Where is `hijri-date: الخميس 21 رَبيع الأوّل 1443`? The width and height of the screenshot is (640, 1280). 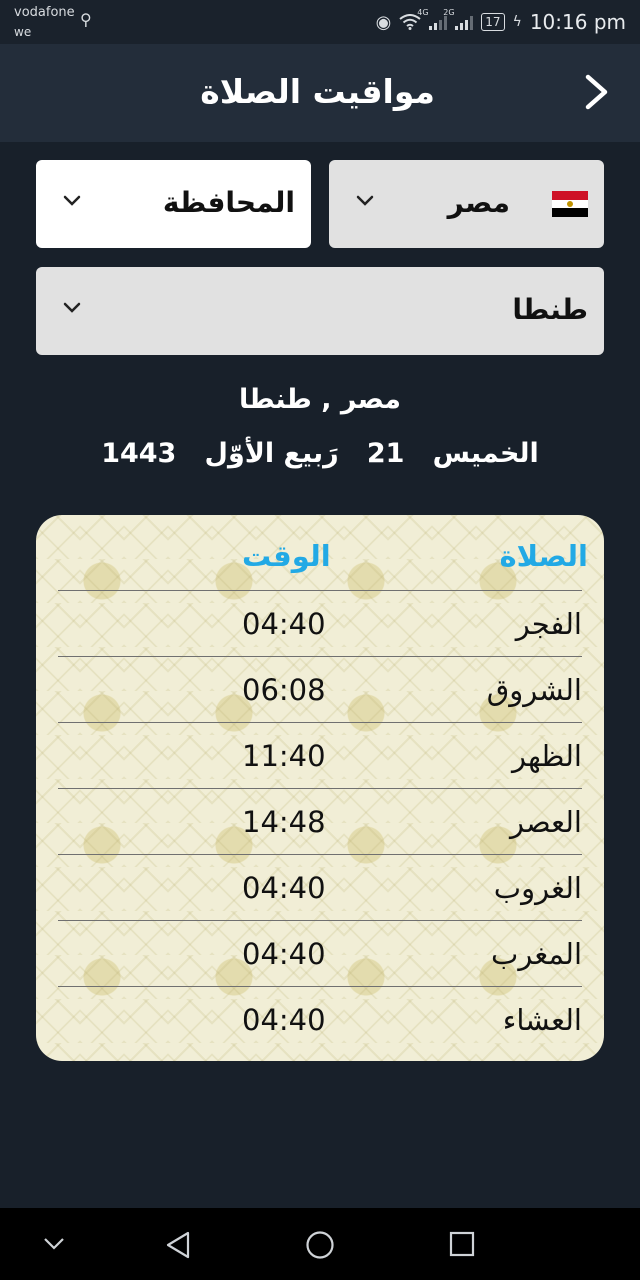
hijri-date: الخميس 21 رَبيع الأوّل 1443 is located at coordinates (320, 453).